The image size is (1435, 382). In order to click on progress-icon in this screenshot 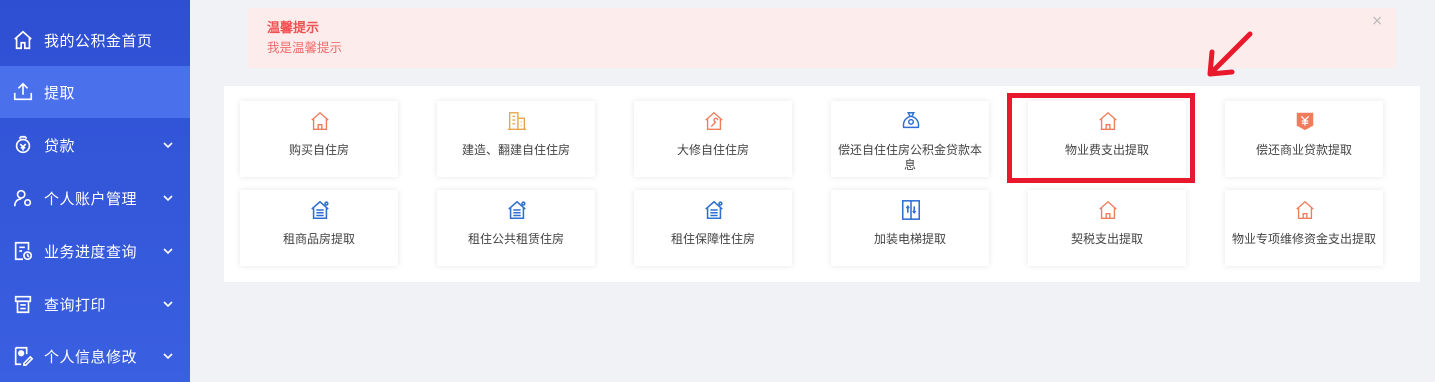, I will do `click(23, 251)`.